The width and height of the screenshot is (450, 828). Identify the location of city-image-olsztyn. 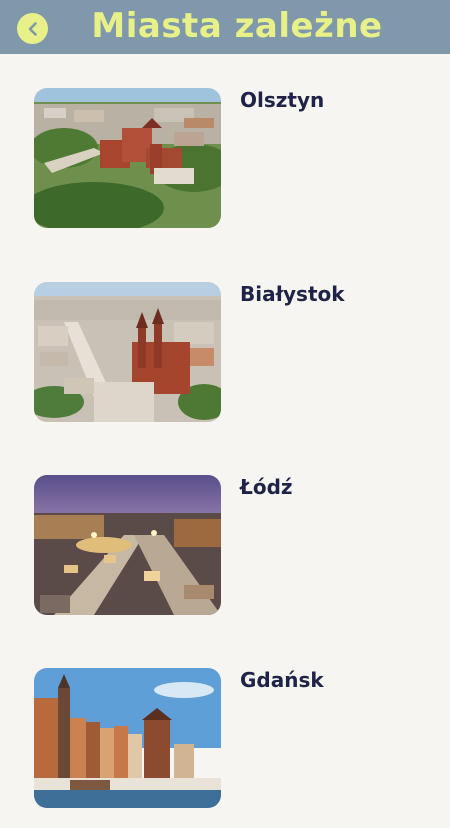
(127, 158).